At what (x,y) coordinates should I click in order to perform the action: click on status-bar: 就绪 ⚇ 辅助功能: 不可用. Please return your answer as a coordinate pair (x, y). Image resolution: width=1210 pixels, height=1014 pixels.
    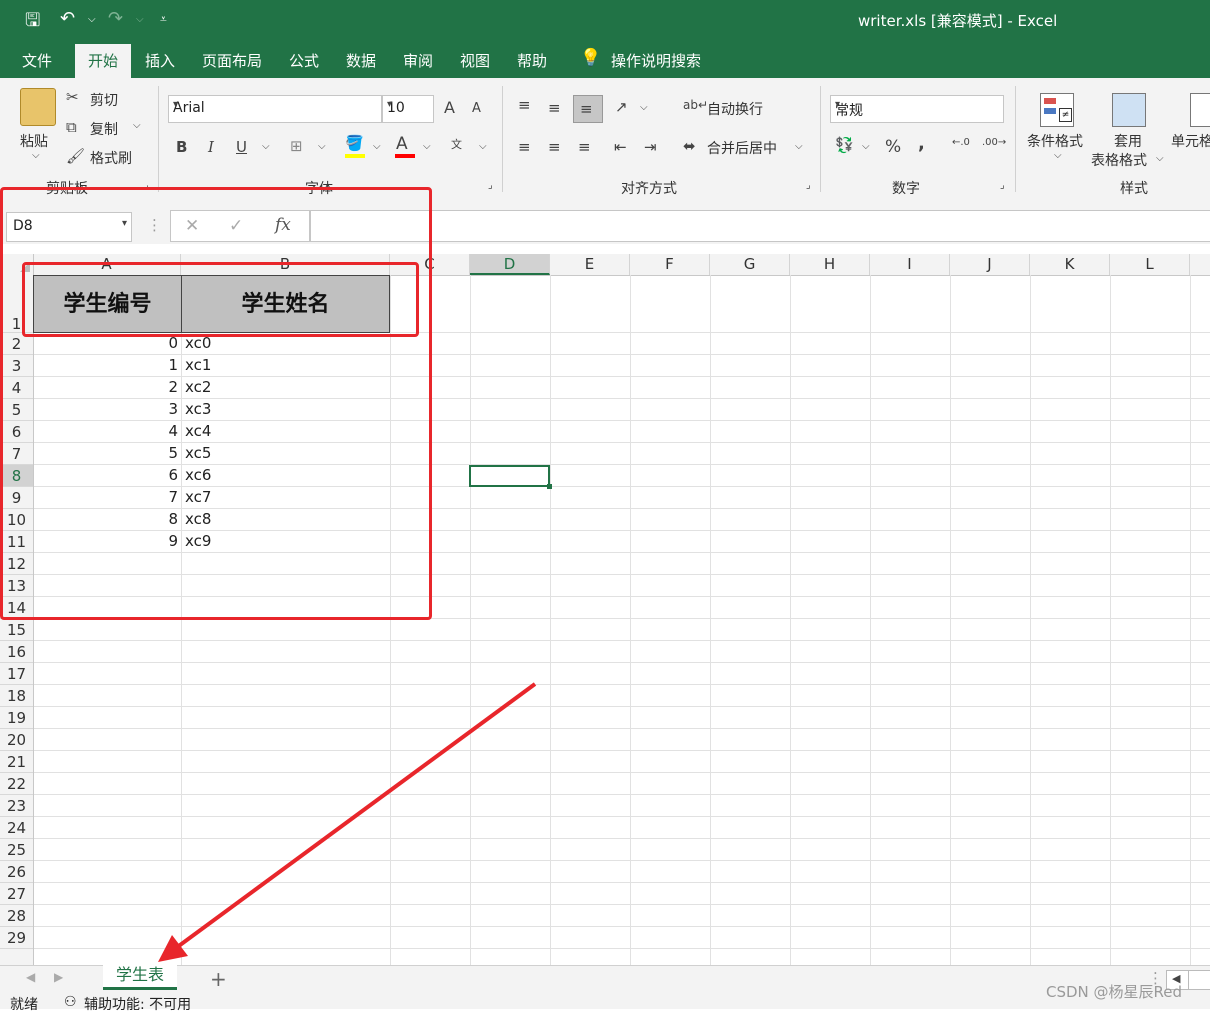
    Looking at the image, I should click on (605, 1003).